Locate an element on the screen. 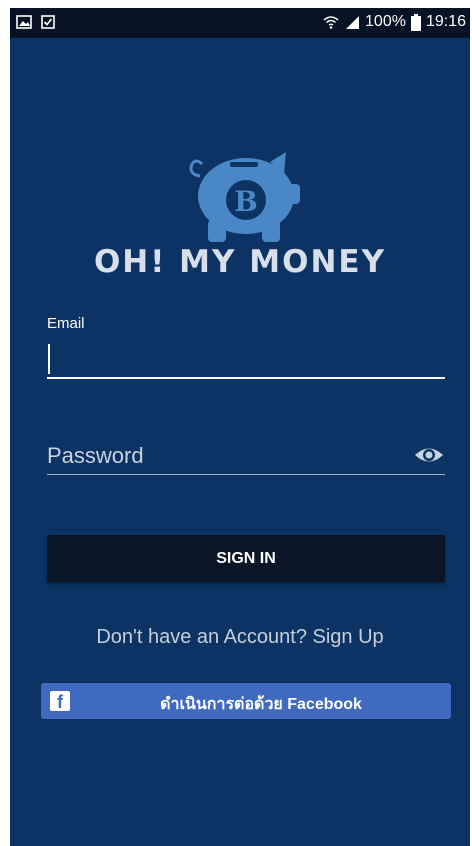  status-right: 100% 19:16 is located at coordinates (394, 22).